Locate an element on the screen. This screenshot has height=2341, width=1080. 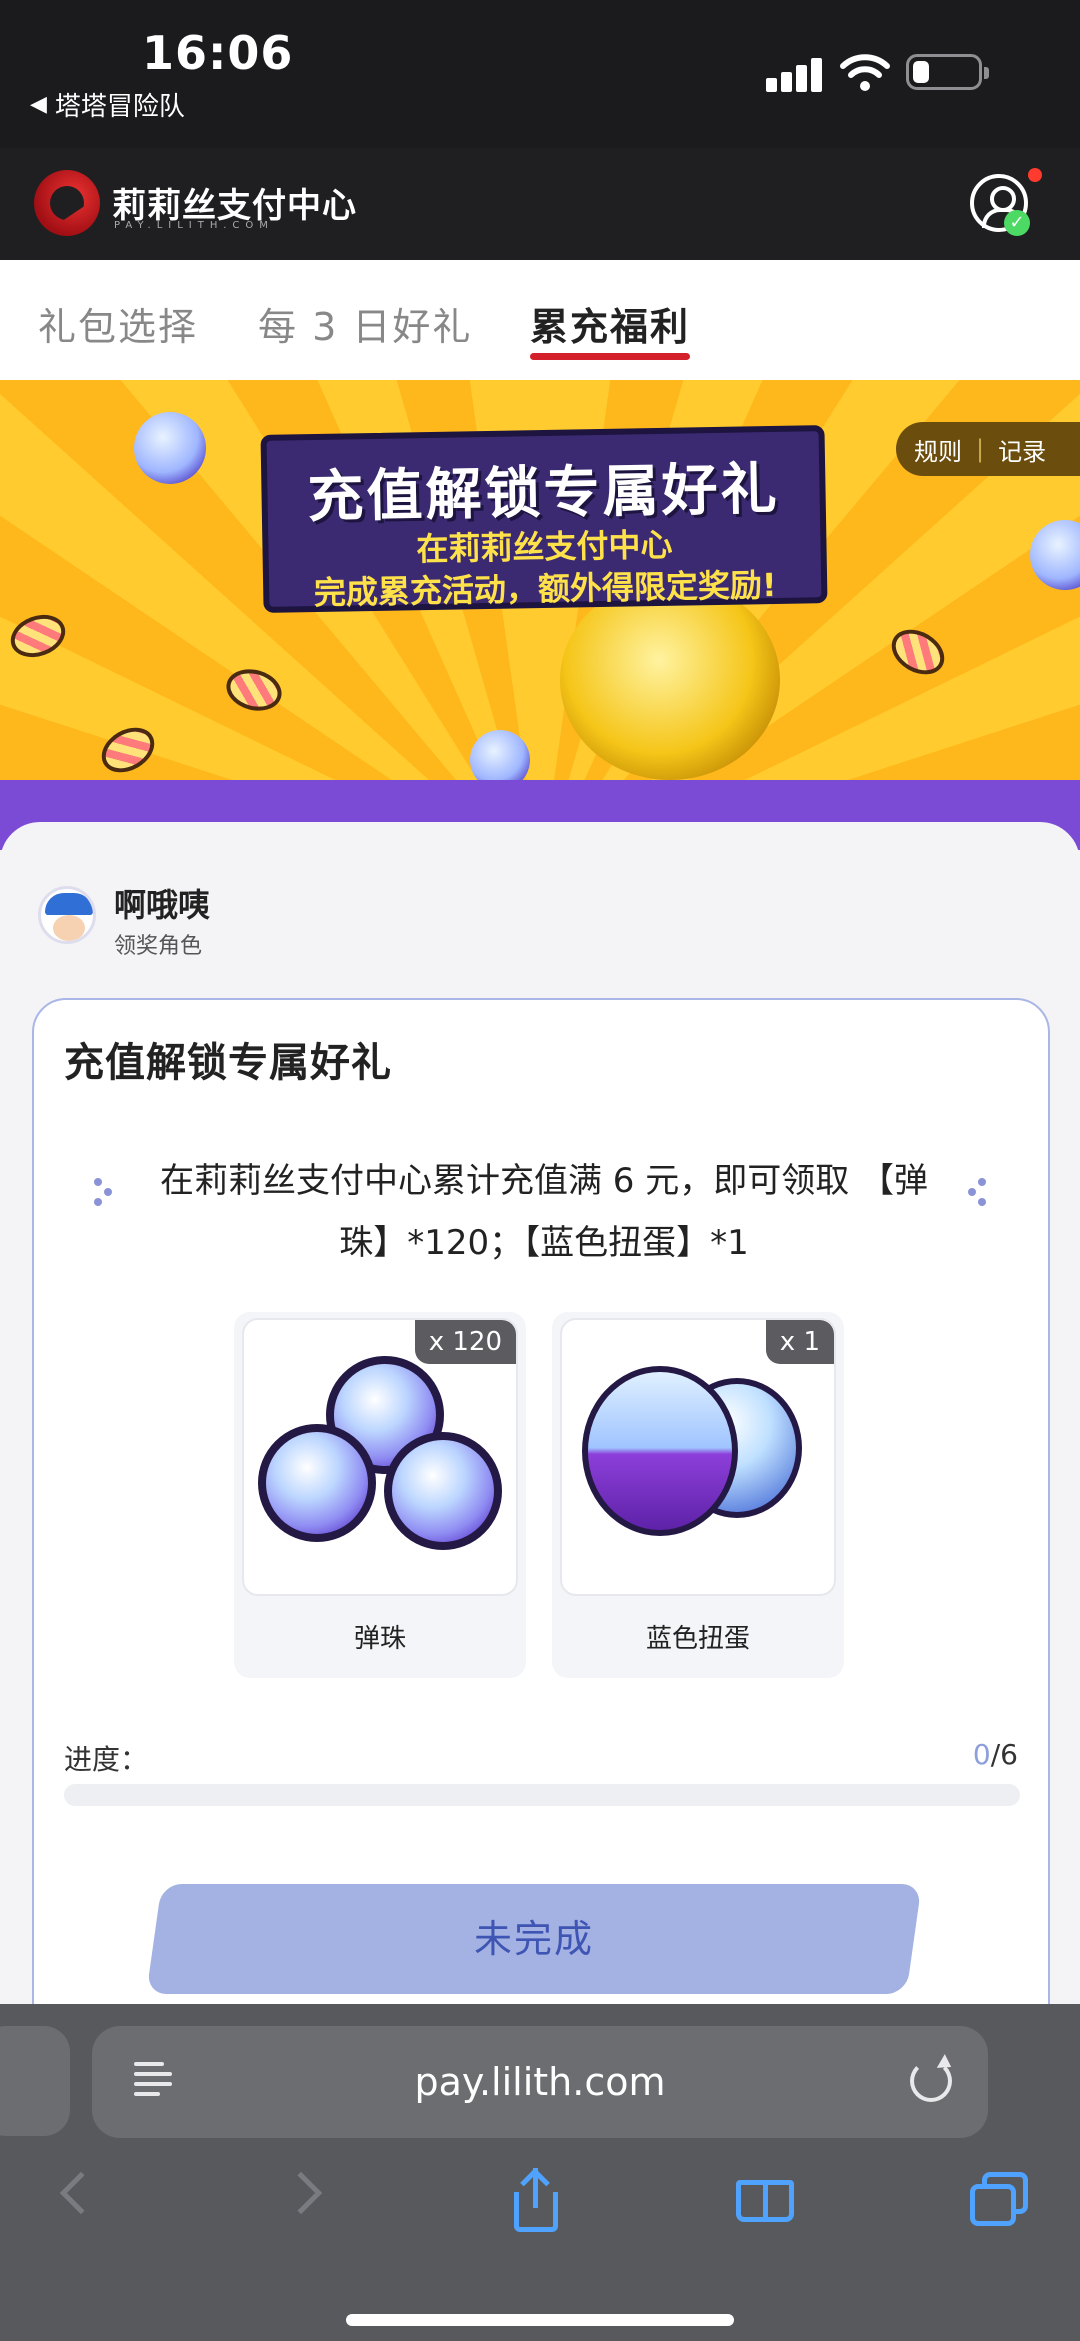
back-chevron-icon is located at coordinates (86, 2200).